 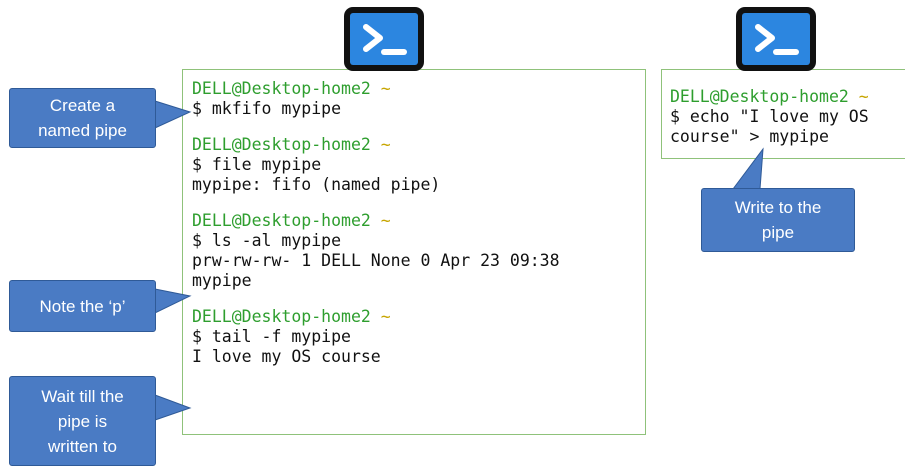 What do you see at coordinates (286, 356) in the screenshot?
I see `output-line: I love my OS course` at bounding box center [286, 356].